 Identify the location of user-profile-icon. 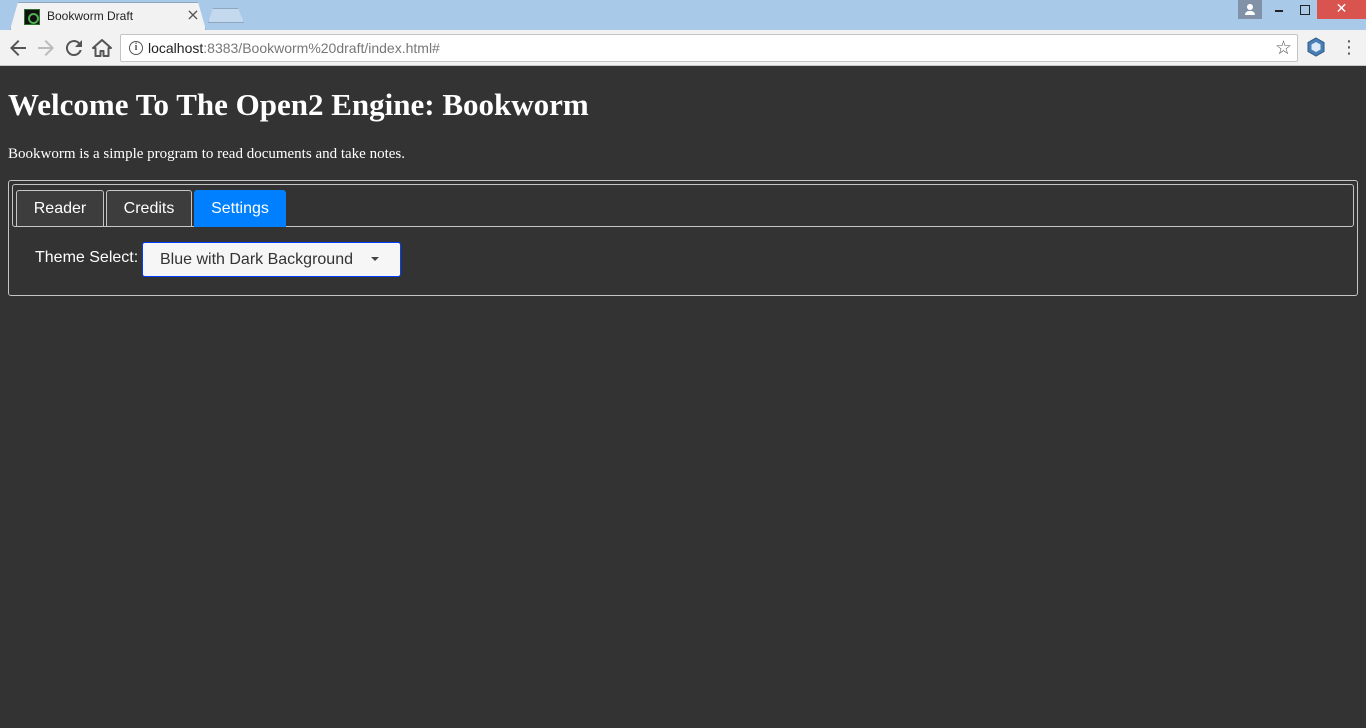
(1250, 9).